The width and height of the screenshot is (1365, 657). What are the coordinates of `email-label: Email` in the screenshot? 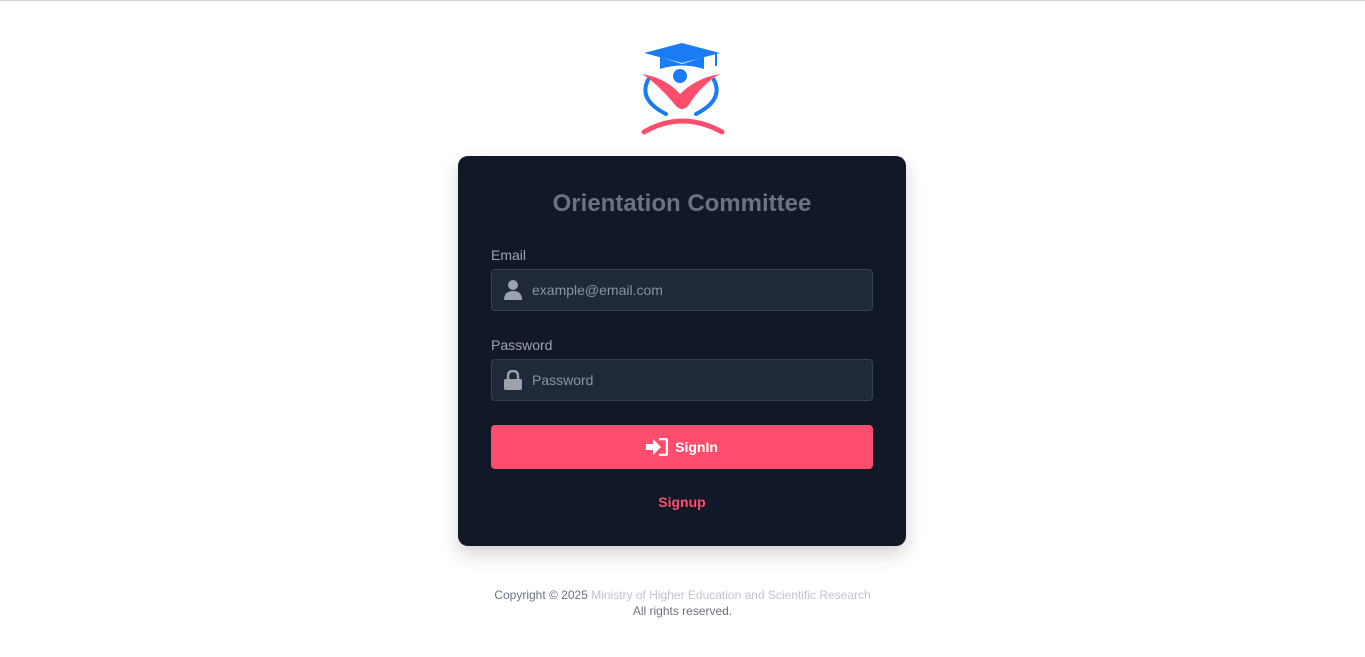 It's located at (509, 255).